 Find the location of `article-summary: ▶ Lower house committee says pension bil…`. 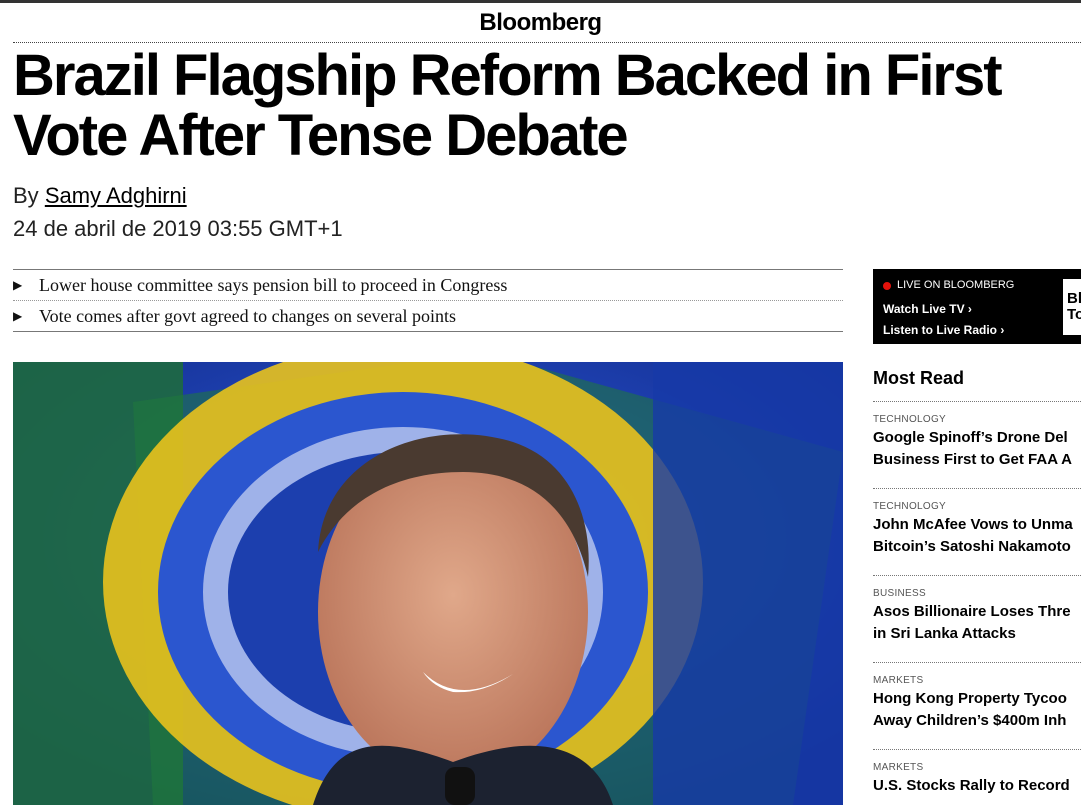

article-summary: ▶ Lower house committee says pension bil… is located at coordinates (428, 300).